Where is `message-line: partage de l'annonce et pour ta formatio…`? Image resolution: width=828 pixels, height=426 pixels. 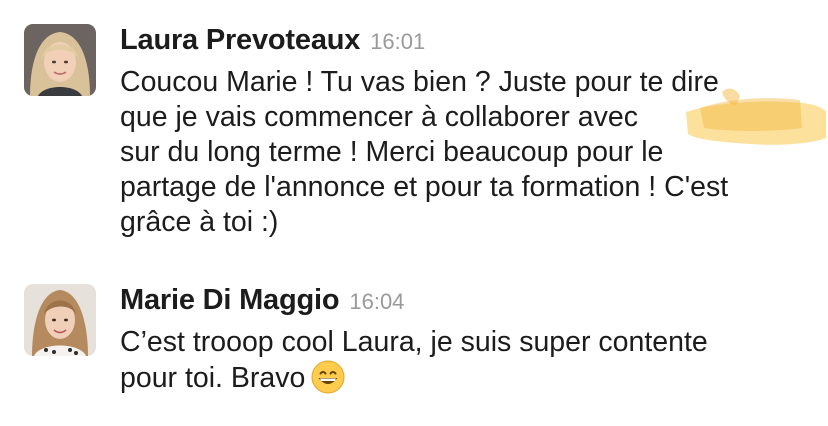
message-line: partage de l'annonce et pour ta formatio… is located at coordinates (424, 187).